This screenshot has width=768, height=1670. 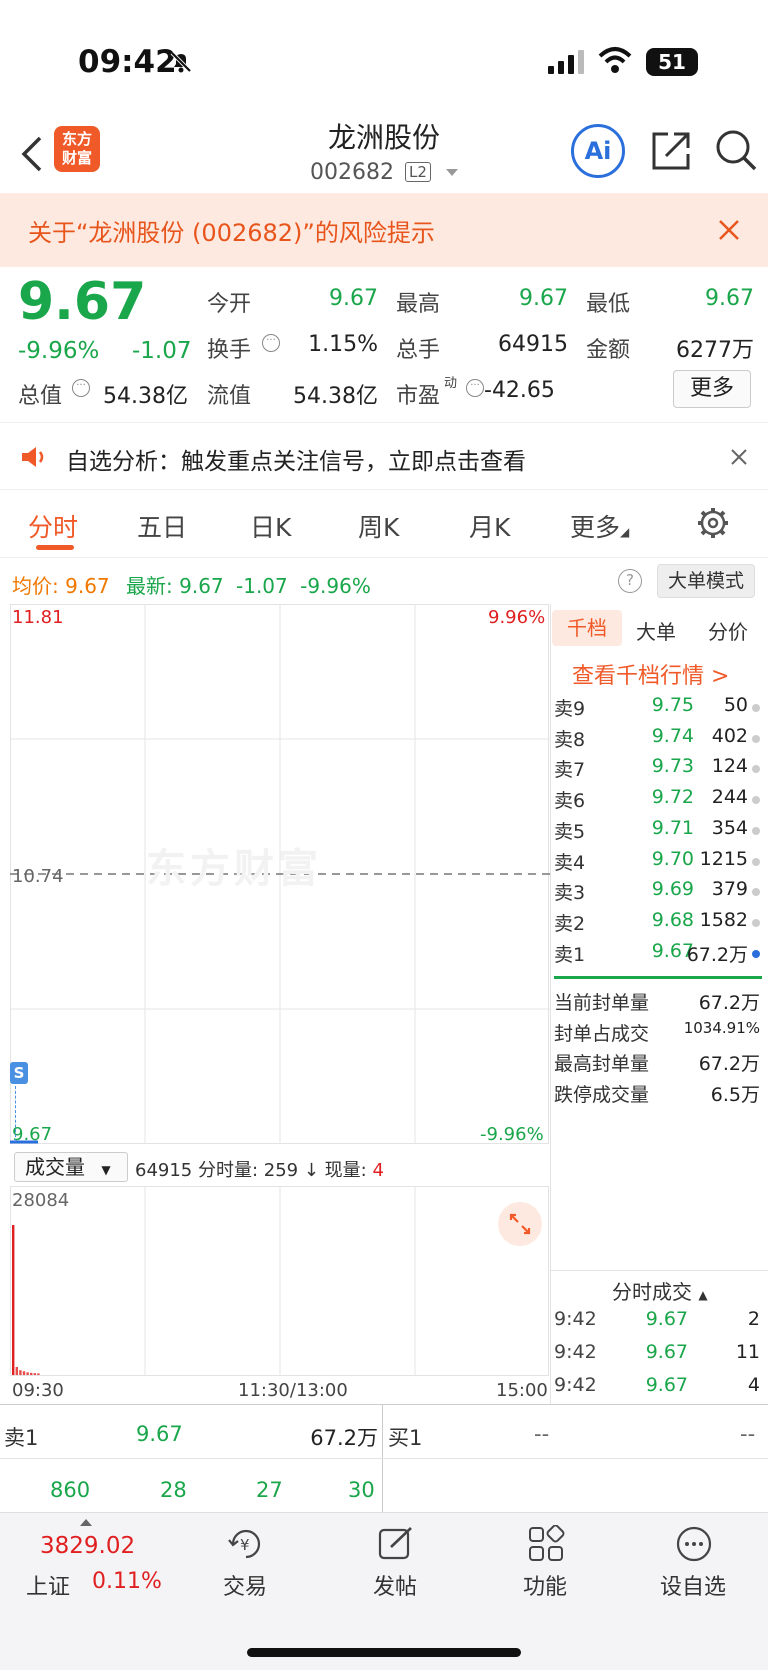 What do you see at coordinates (728, 630) in the screenshot?
I see `tab-price-dist: 分价` at bounding box center [728, 630].